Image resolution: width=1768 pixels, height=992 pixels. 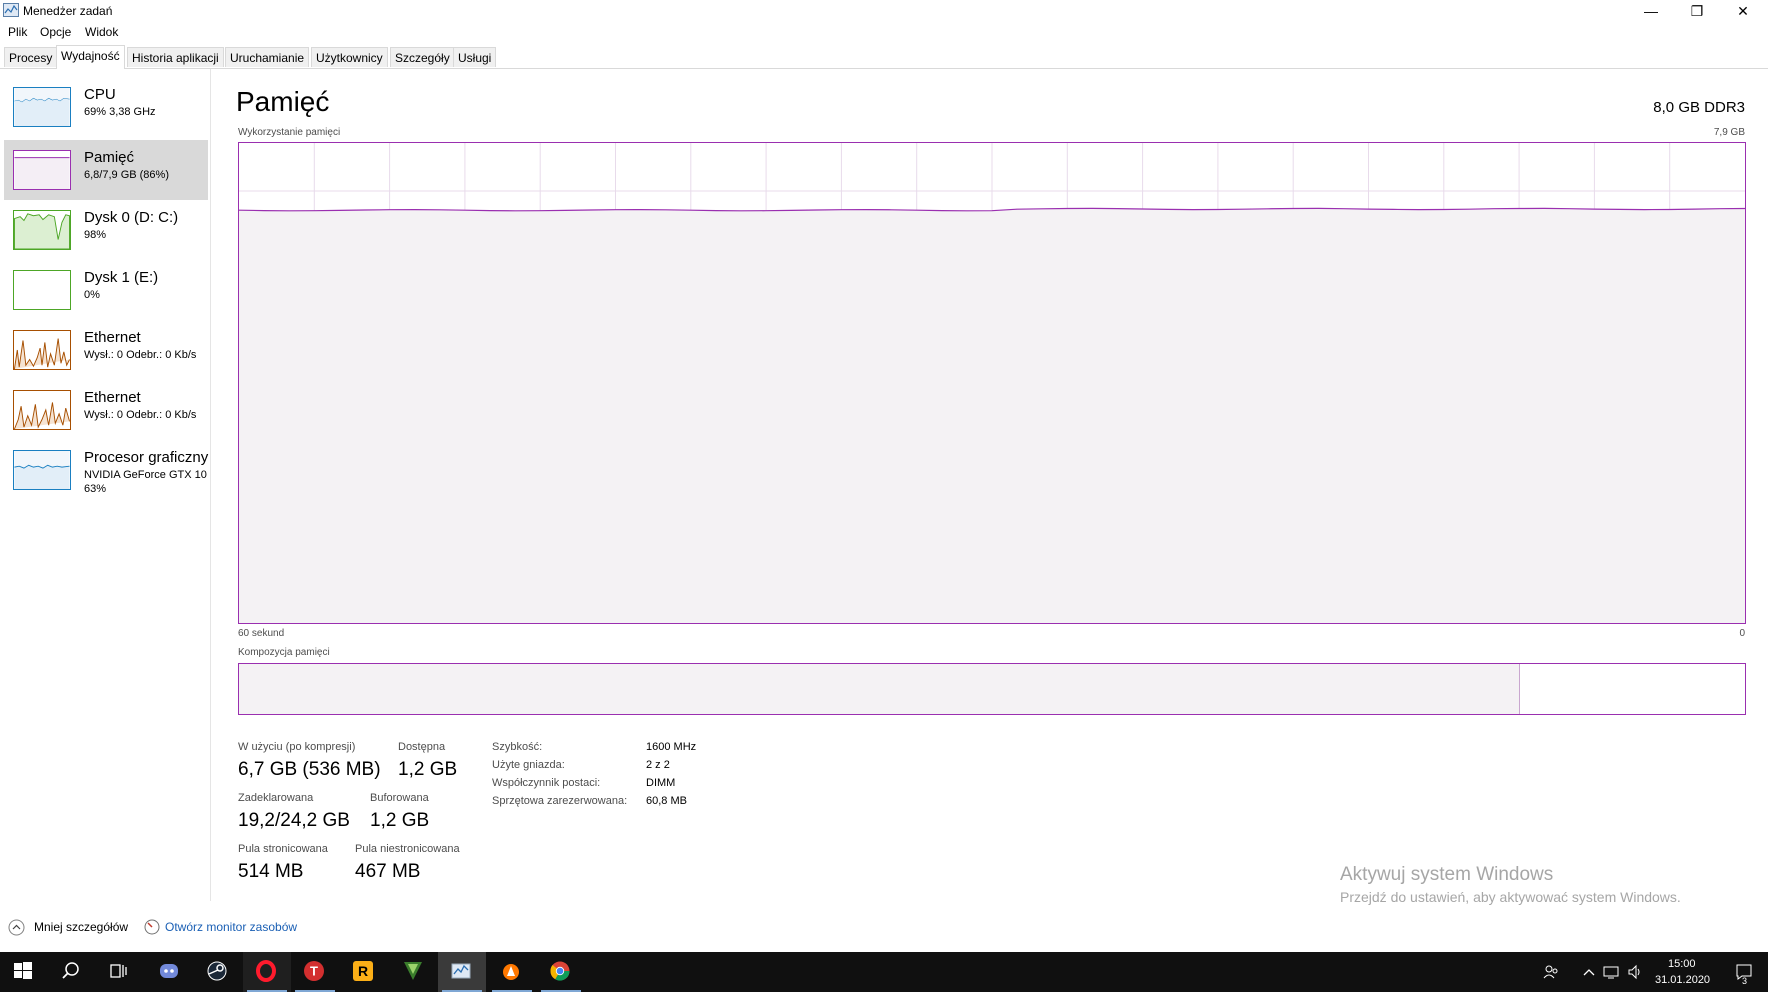 I want to click on sidebar-item-label: CPU, so click(x=100, y=94).